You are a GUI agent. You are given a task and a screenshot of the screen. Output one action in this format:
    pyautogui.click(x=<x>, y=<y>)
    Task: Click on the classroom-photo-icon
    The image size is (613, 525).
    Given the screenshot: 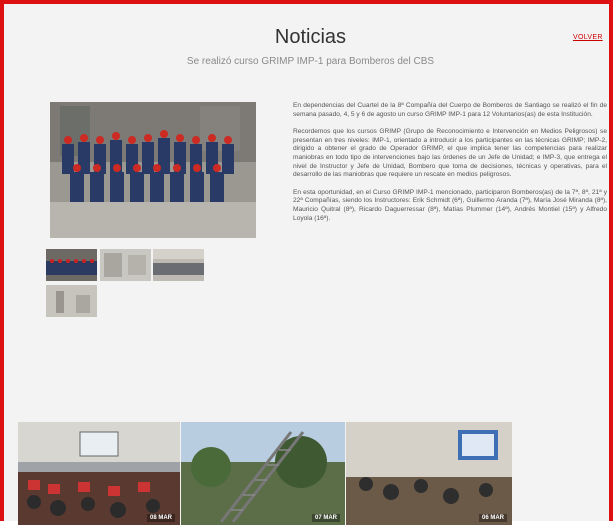 What is the action you would take?
    pyautogui.click(x=429, y=473)
    